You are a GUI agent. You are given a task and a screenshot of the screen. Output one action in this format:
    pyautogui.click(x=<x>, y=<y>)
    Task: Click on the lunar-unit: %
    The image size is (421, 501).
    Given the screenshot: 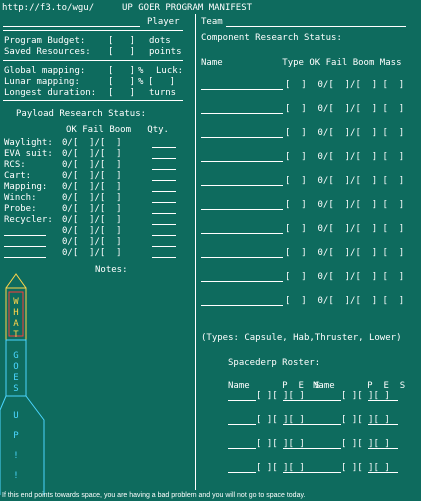 What is the action you would take?
    pyautogui.click(x=141, y=82)
    